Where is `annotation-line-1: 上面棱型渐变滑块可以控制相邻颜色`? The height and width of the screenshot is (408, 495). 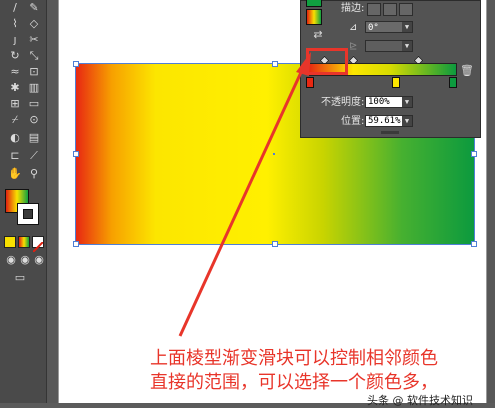
annotation-line-1: 上面棱型渐变滑块可以控制相邻颜色 is located at coordinates (294, 358).